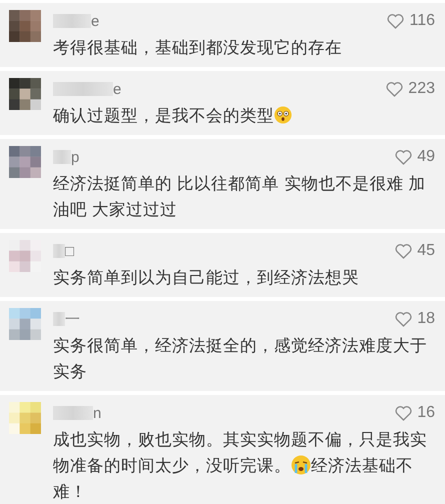 This screenshot has width=445, height=504. Describe the element at coordinates (426, 413) in the screenshot. I see `like-count: 16` at that location.